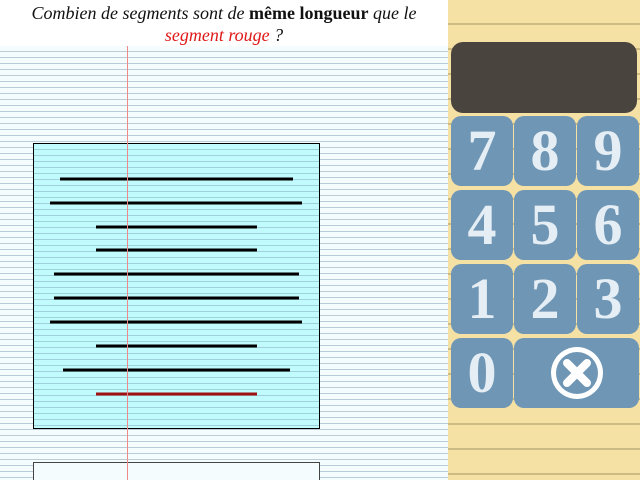  Describe the element at coordinates (309, 13) in the screenshot. I see `question-emphasis: même longueur` at that location.